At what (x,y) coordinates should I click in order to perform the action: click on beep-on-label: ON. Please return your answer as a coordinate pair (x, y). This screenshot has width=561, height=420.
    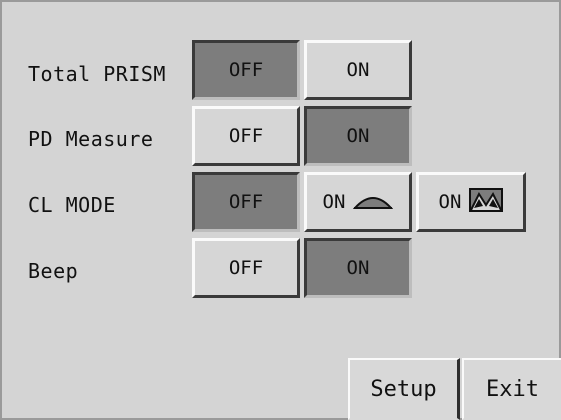
    Looking at the image, I should click on (358, 268).